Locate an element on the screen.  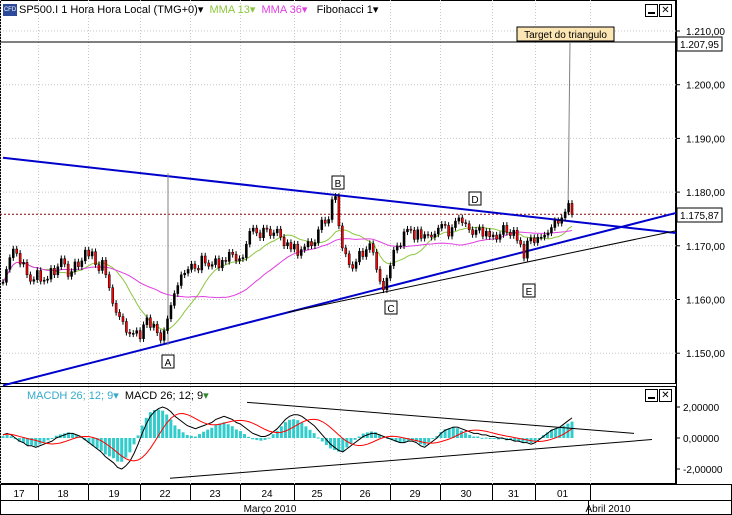
macd-tick-label: -2,00000 is located at coordinates (703, 470).